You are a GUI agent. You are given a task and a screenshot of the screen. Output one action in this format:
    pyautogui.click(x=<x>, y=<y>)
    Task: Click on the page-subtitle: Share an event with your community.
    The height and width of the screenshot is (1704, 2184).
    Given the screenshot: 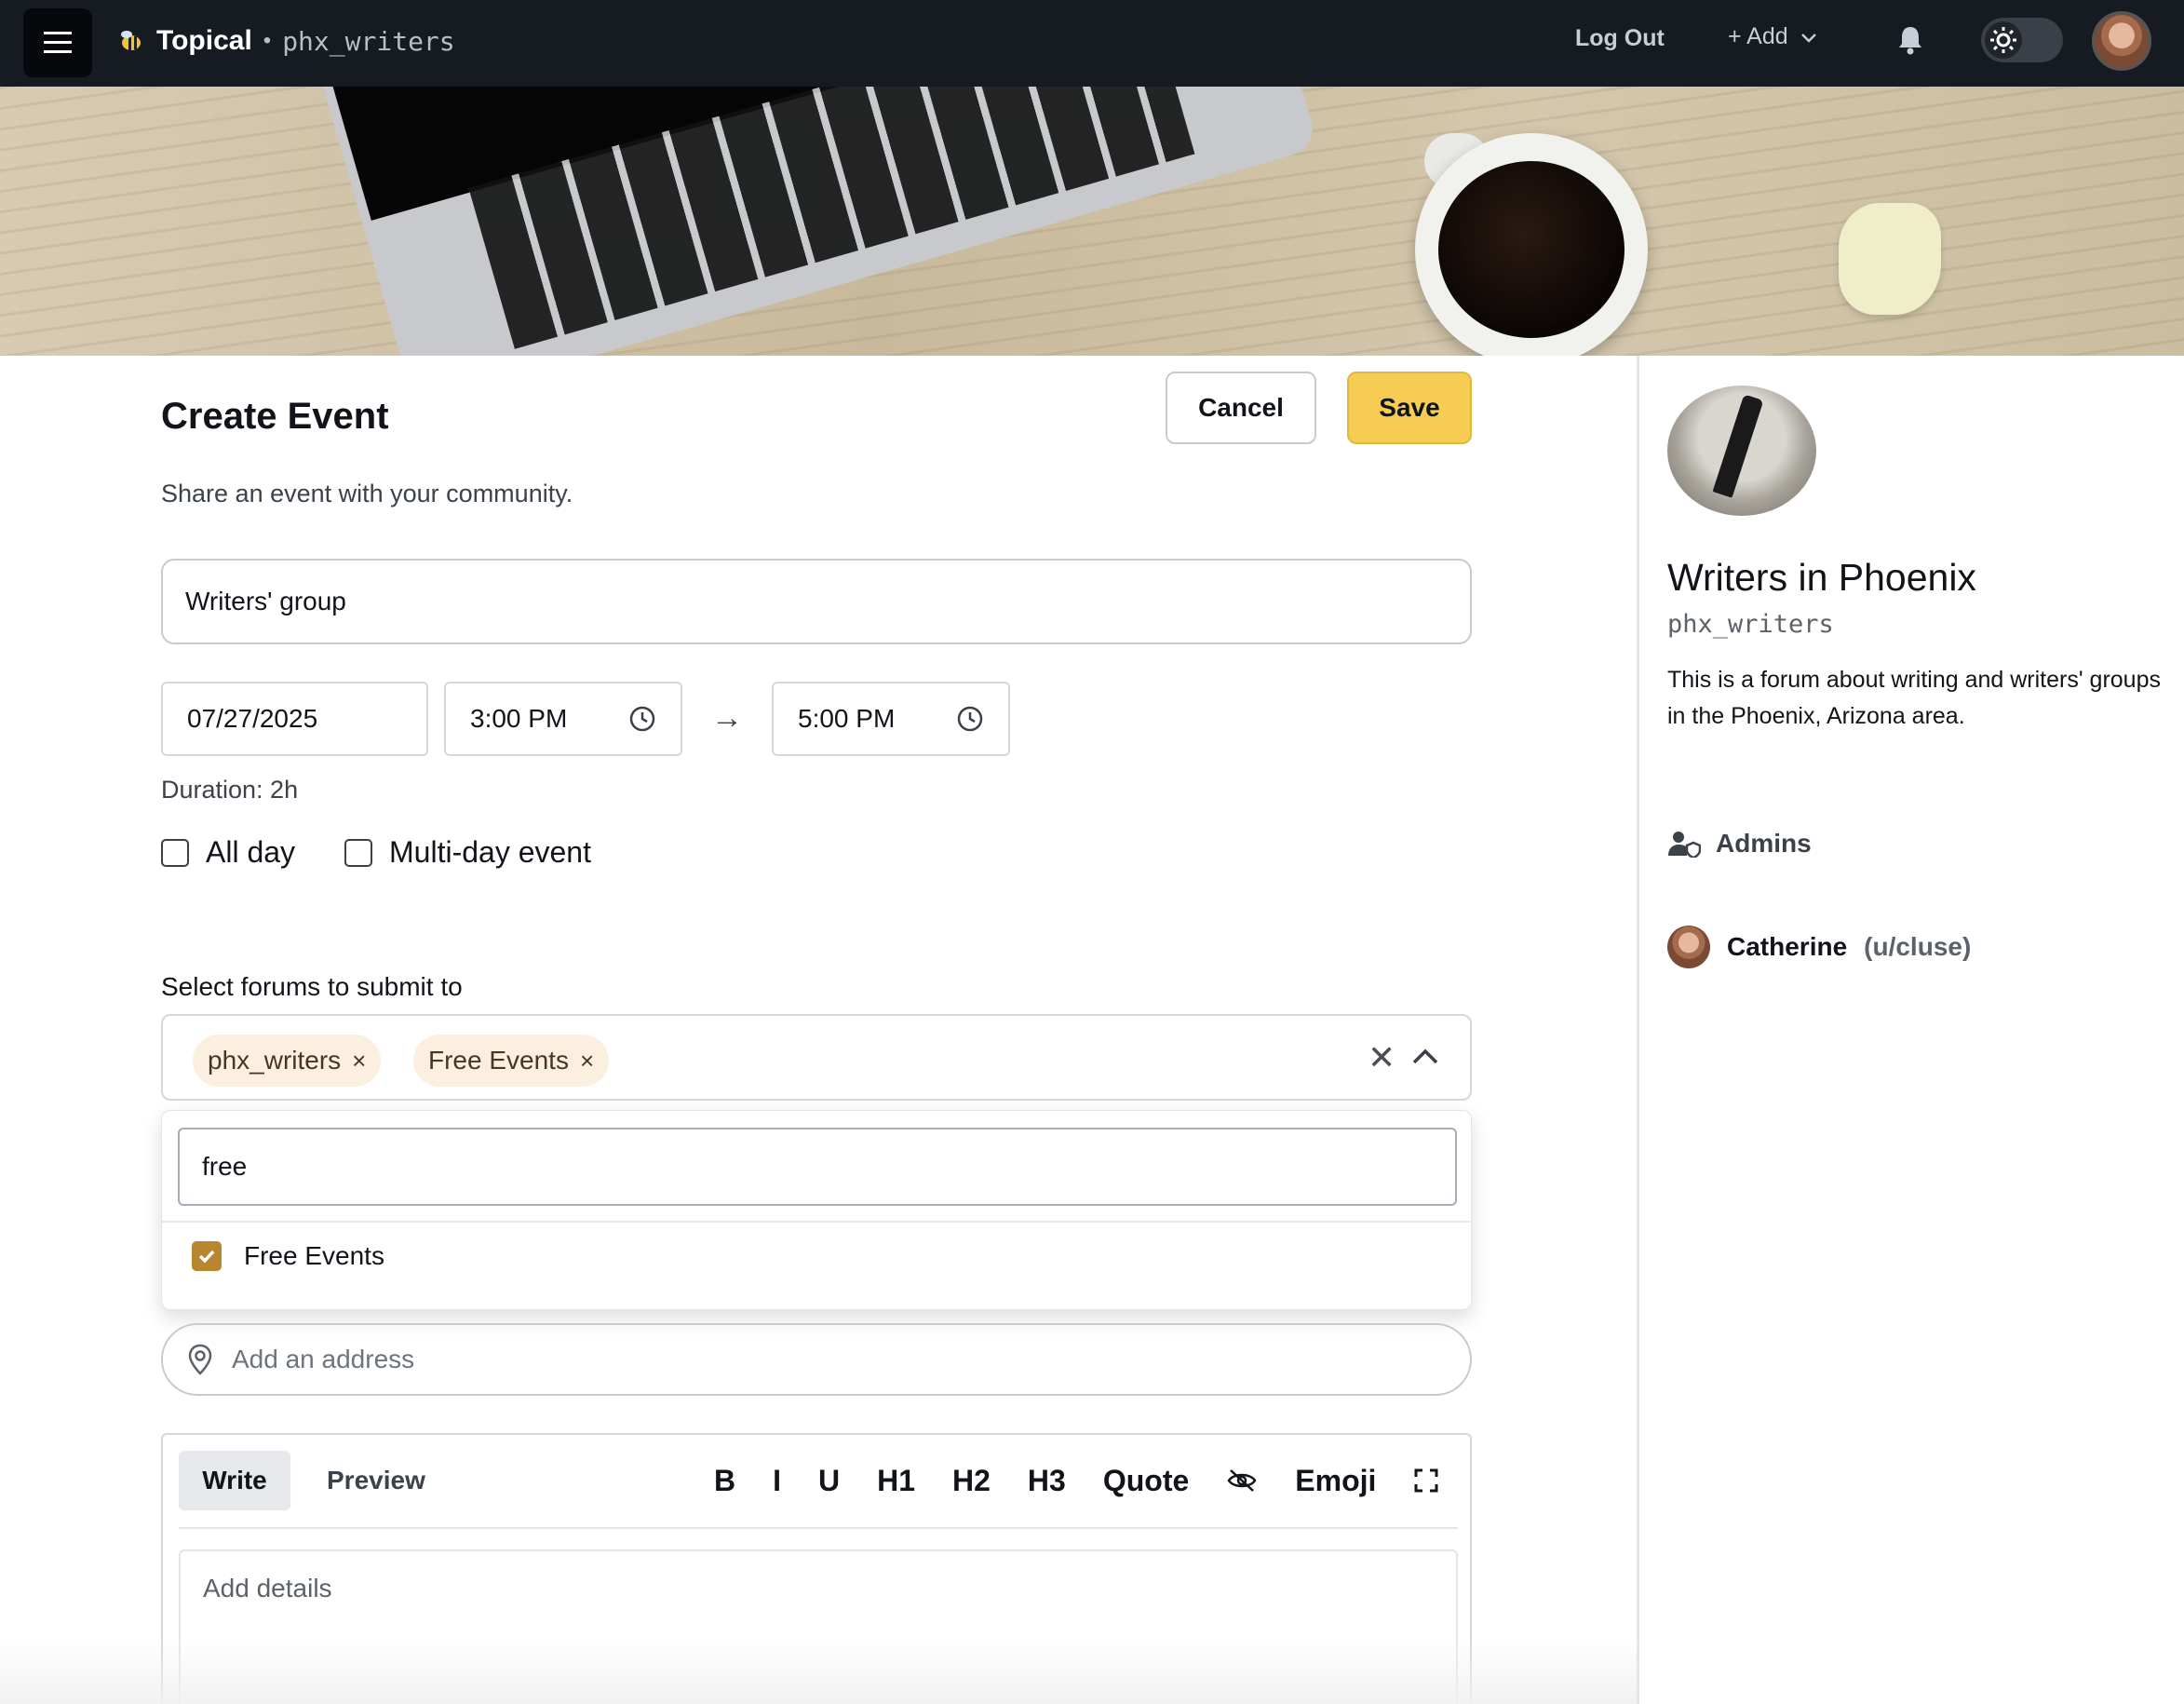 What is the action you would take?
    pyautogui.click(x=367, y=493)
    